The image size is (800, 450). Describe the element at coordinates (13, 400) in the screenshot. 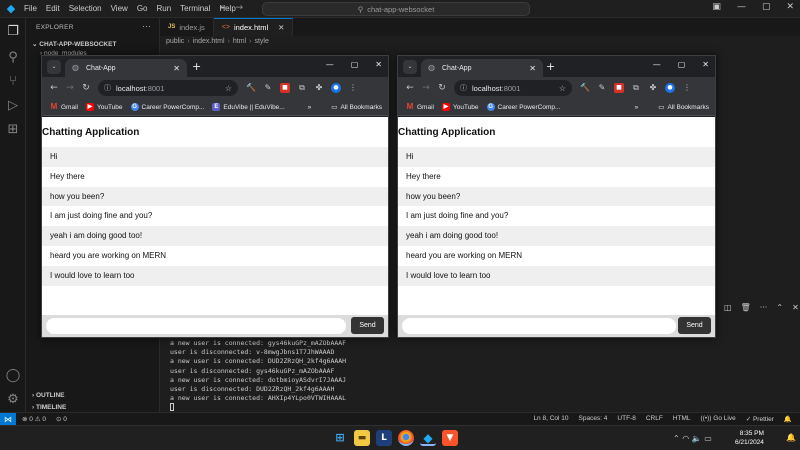

I see `settings-gear-icon: ⚙` at that location.